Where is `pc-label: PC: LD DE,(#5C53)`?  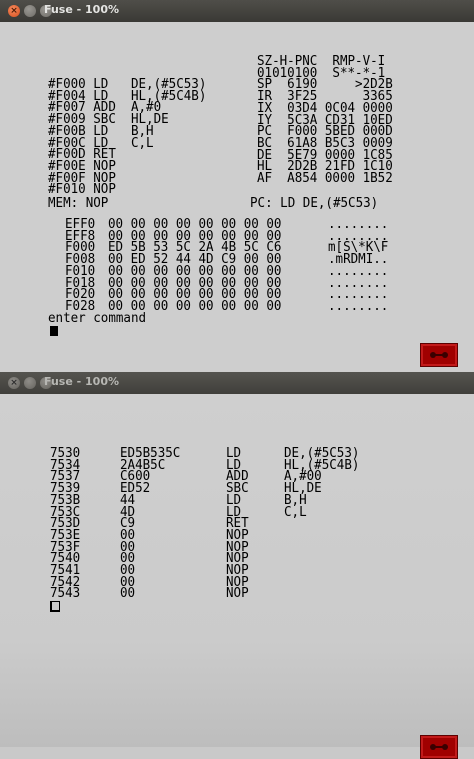 pc-label: PC: LD DE,(#5C53) is located at coordinates (314, 203).